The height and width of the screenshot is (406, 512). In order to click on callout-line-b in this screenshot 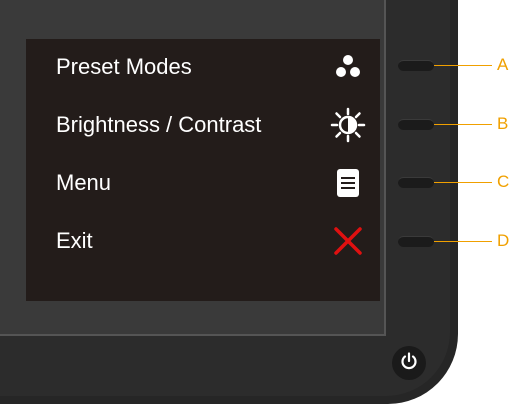, I will do `click(463, 124)`.